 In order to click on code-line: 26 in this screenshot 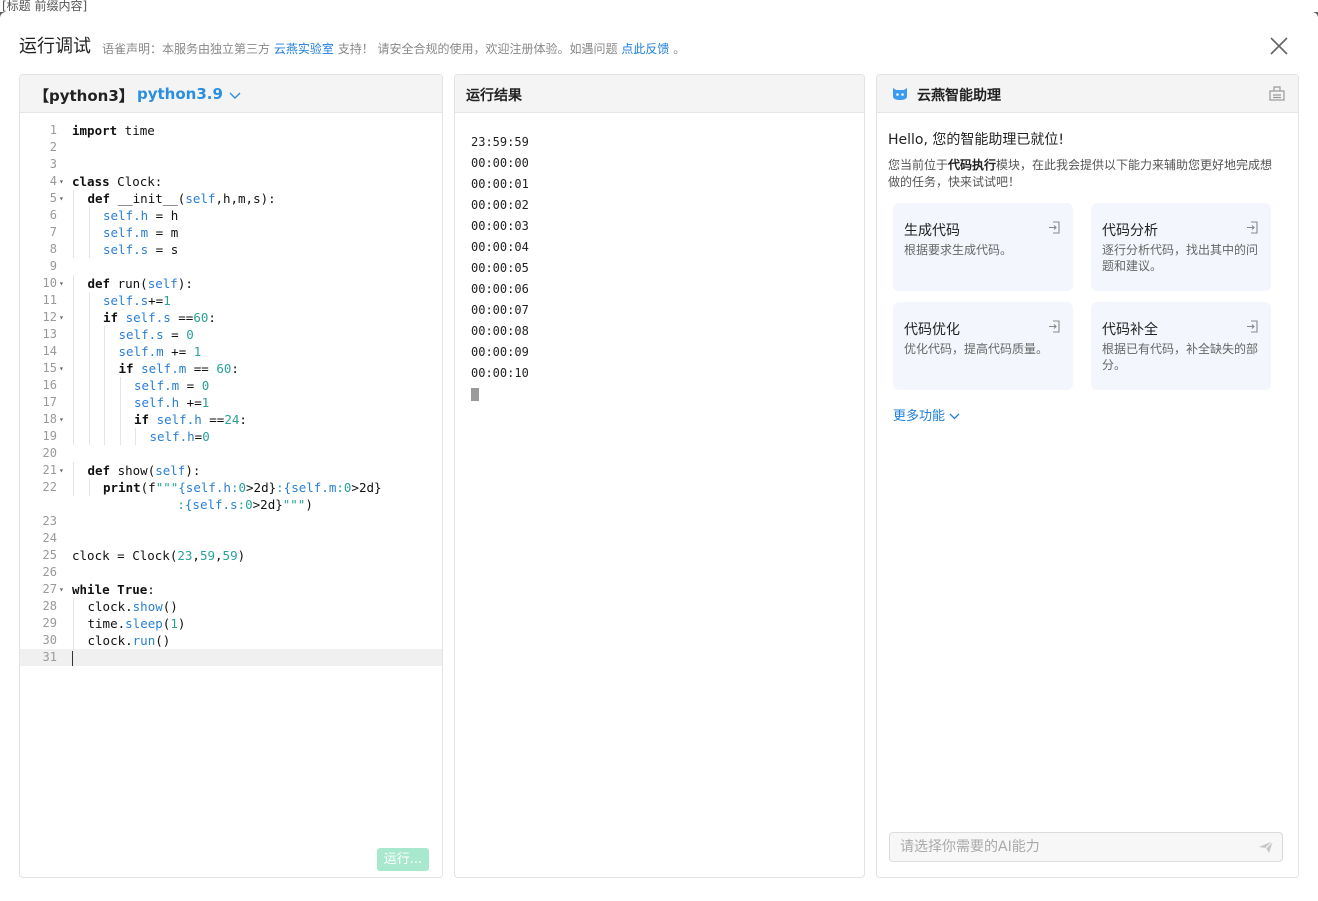, I will do `click(231, 572)`.